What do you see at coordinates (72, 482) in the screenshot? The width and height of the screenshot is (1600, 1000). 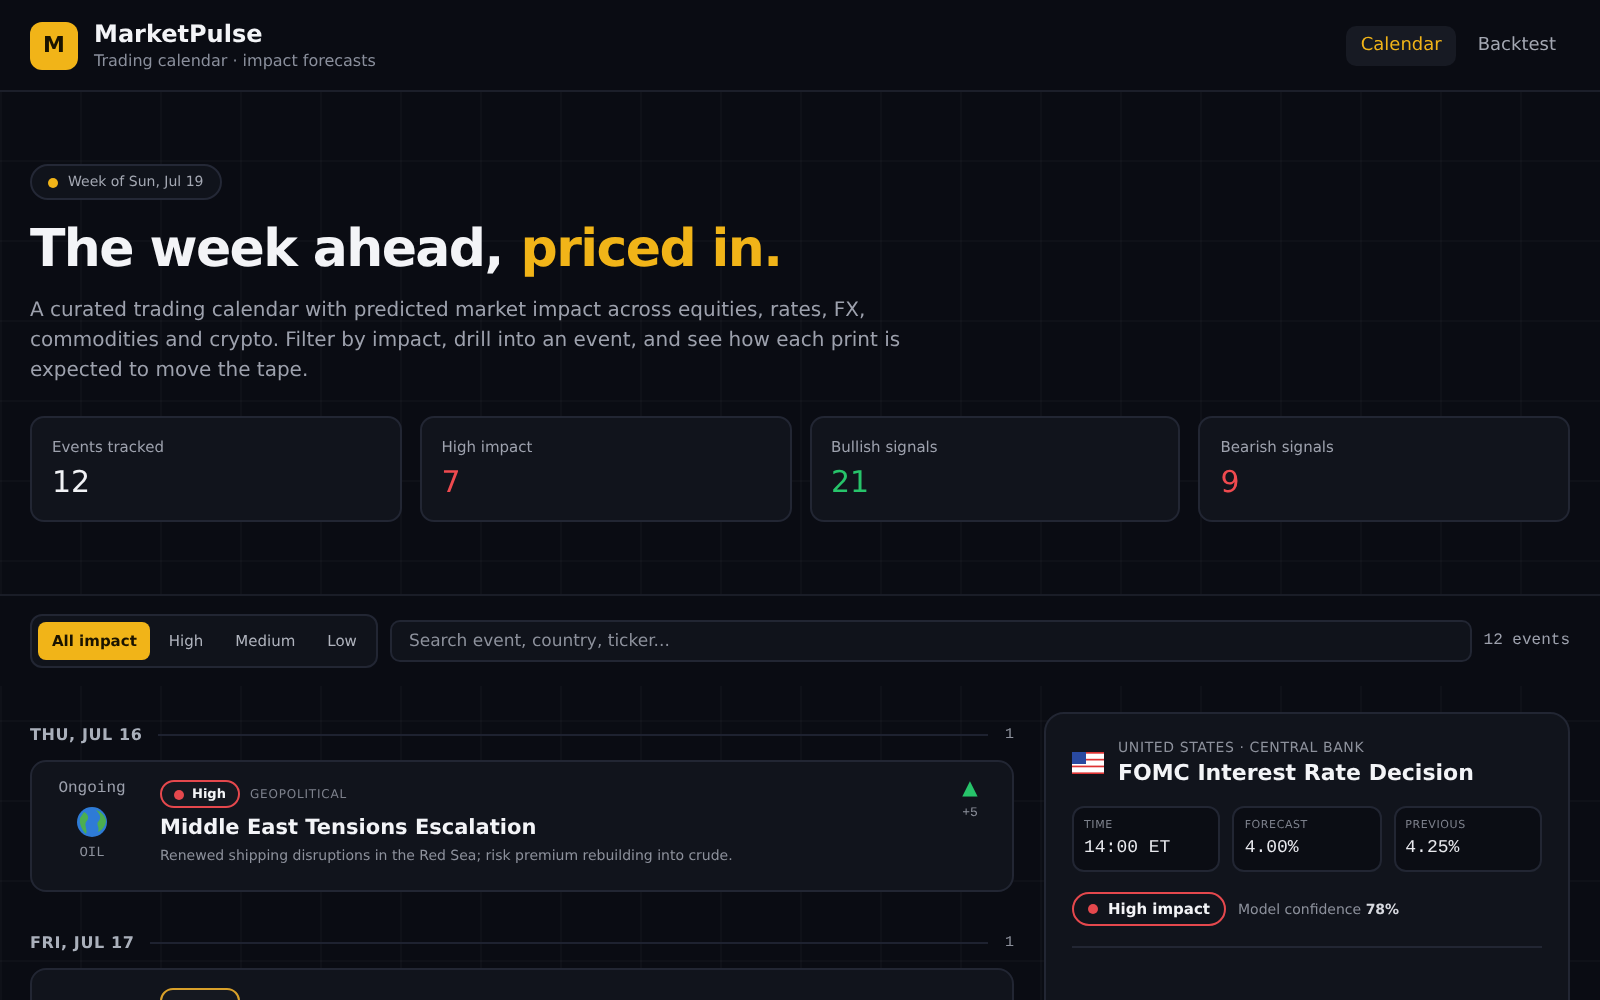 I see `stat-value: 12` at bounding box center [72, 482].